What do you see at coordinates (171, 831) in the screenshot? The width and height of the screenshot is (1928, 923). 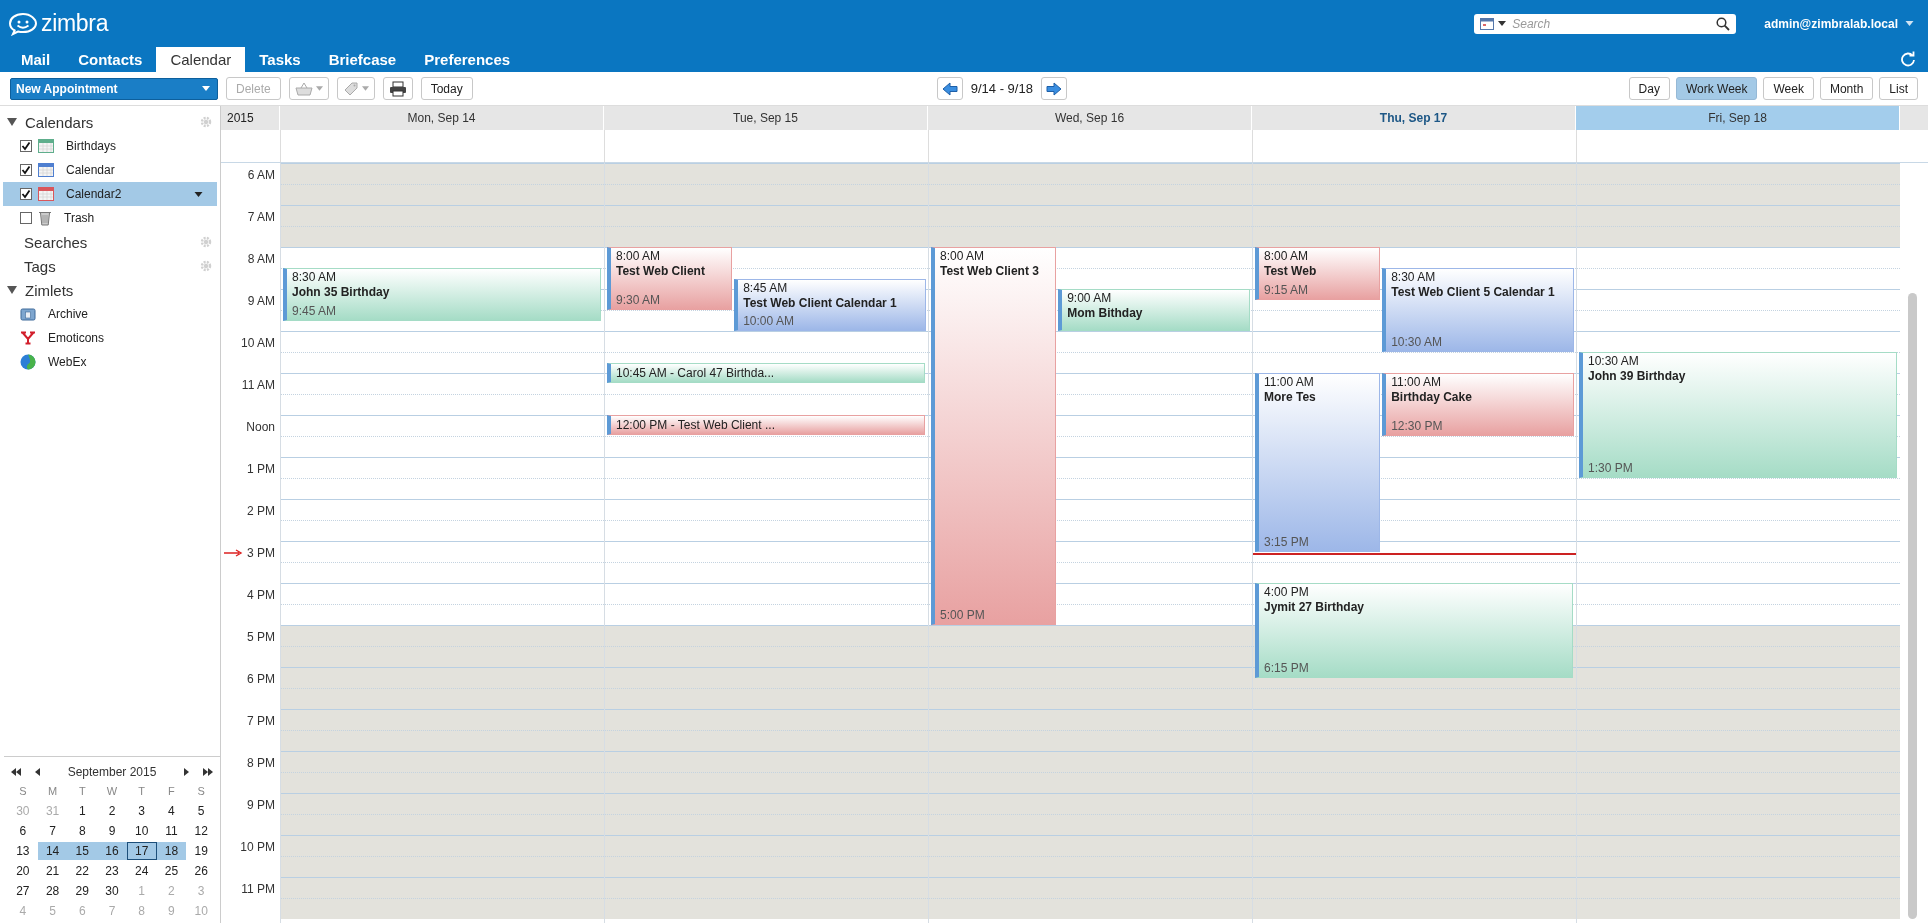 I see `calendar-day: 11` at bounding box center [171, 831].